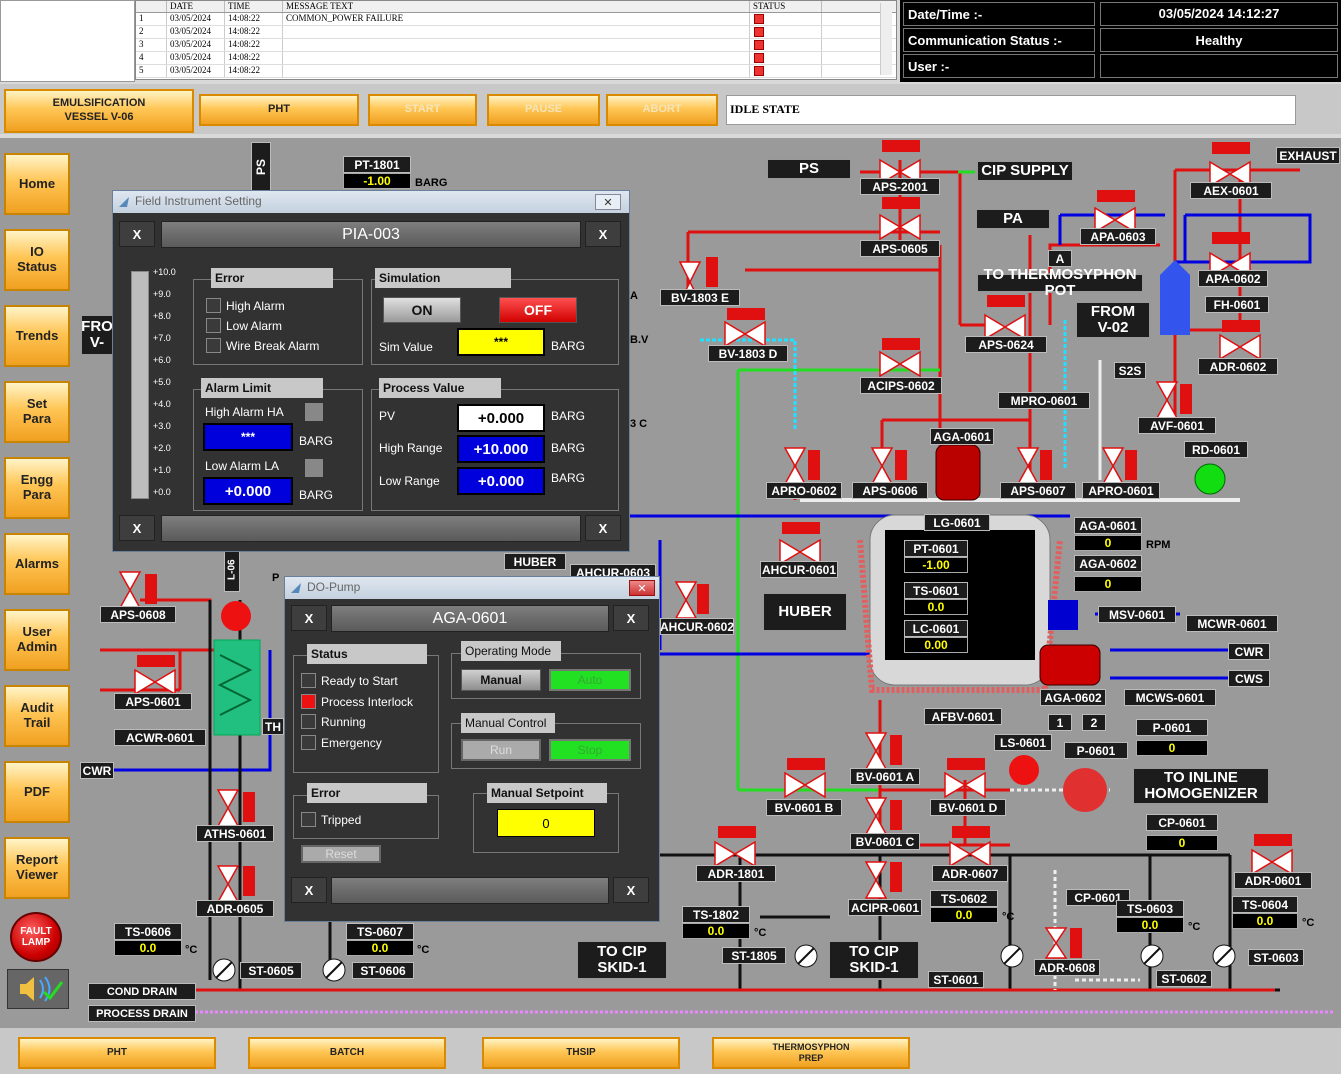 The image size is (1341, 1074). I want to click on tag-acips0602: ACIPS-0602, so click(901, 385).